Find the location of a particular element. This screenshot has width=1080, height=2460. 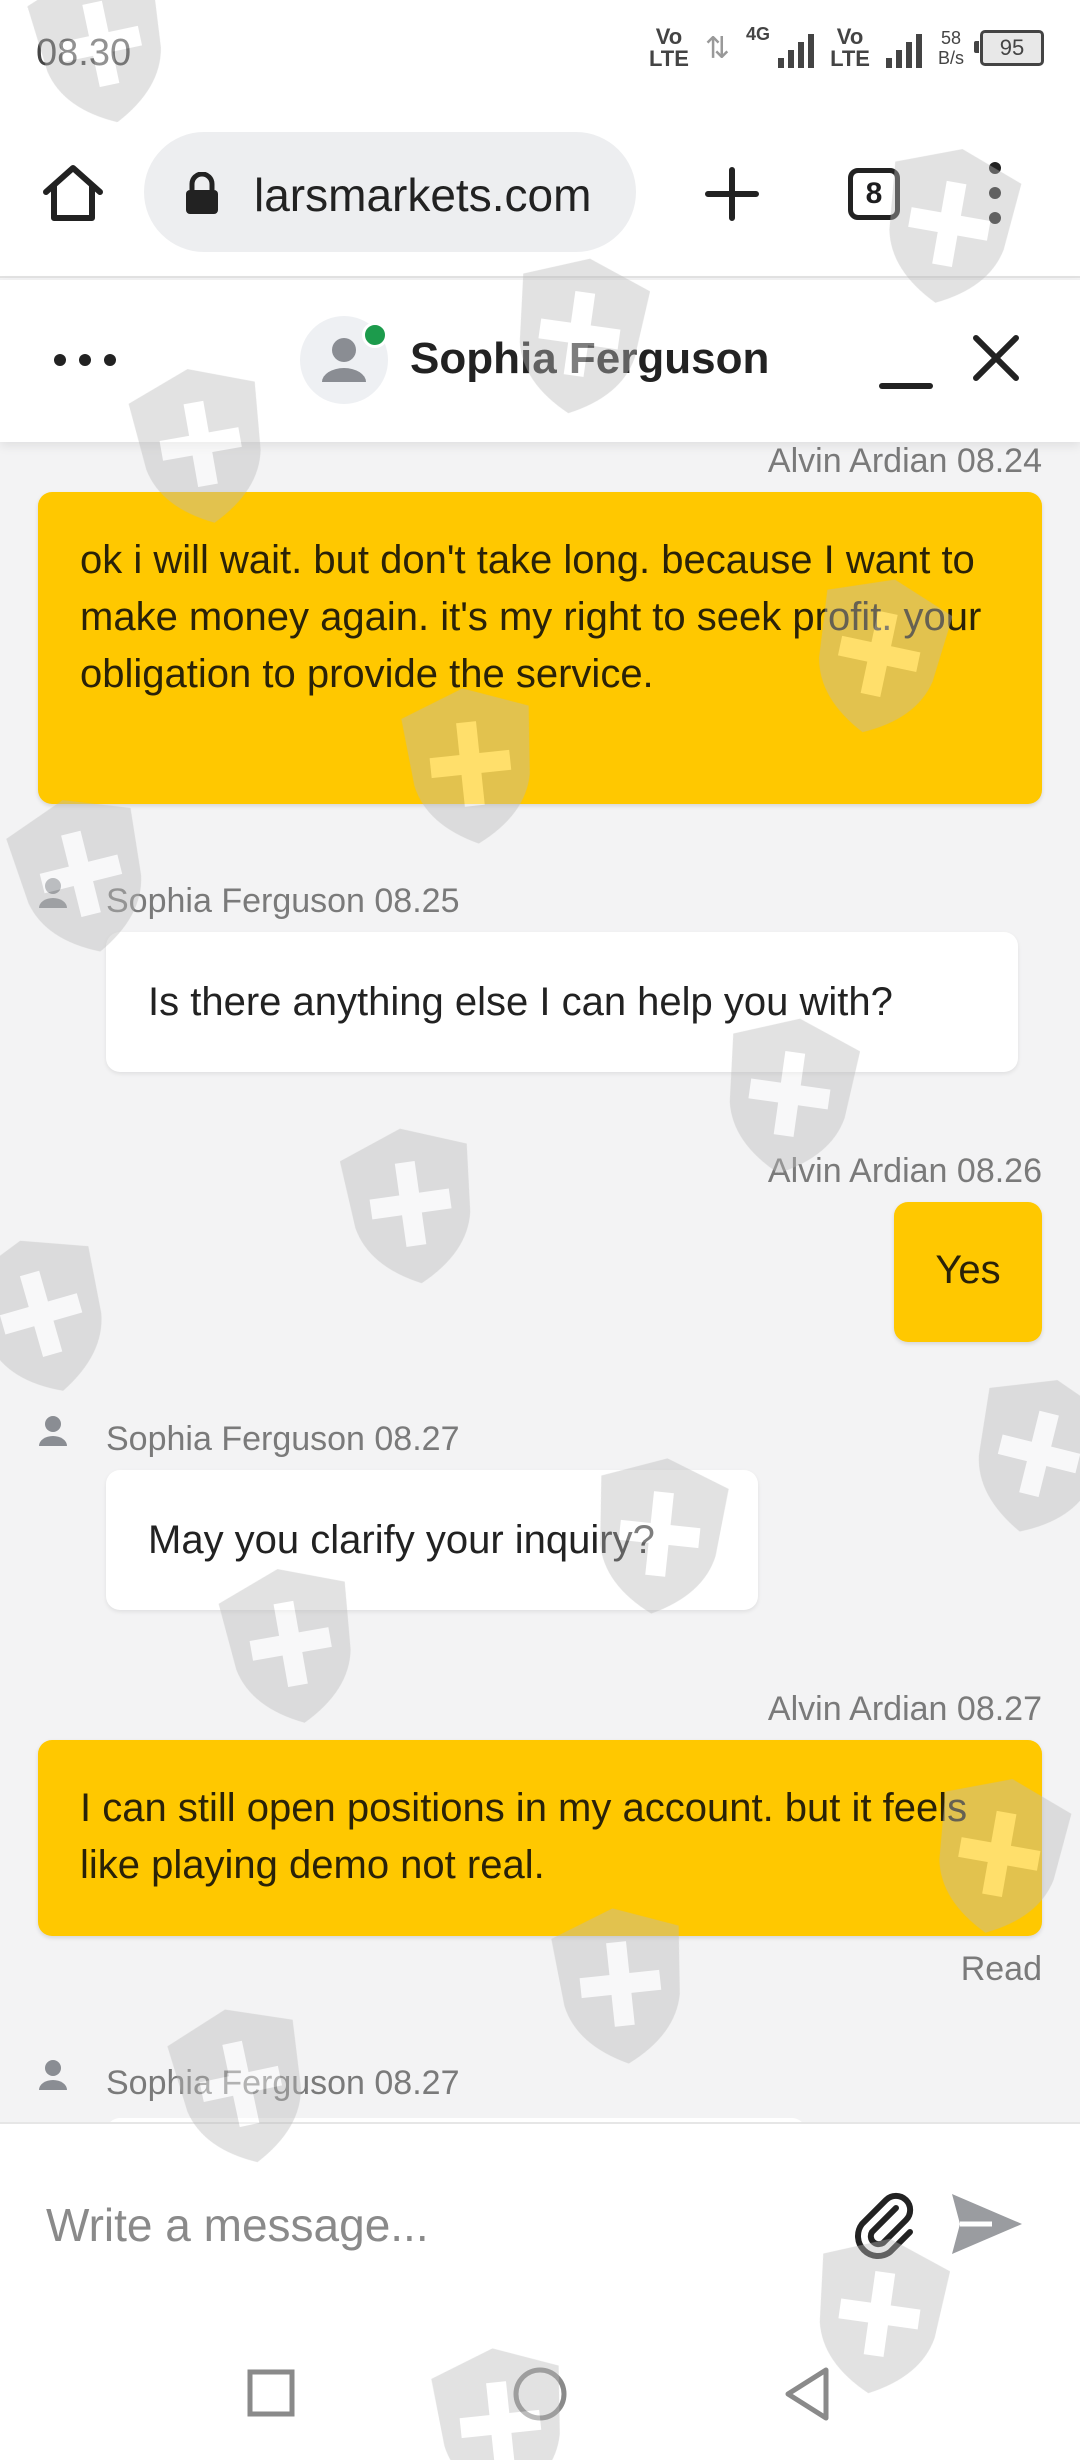

send-icon is located at coordinates (986, 2224).